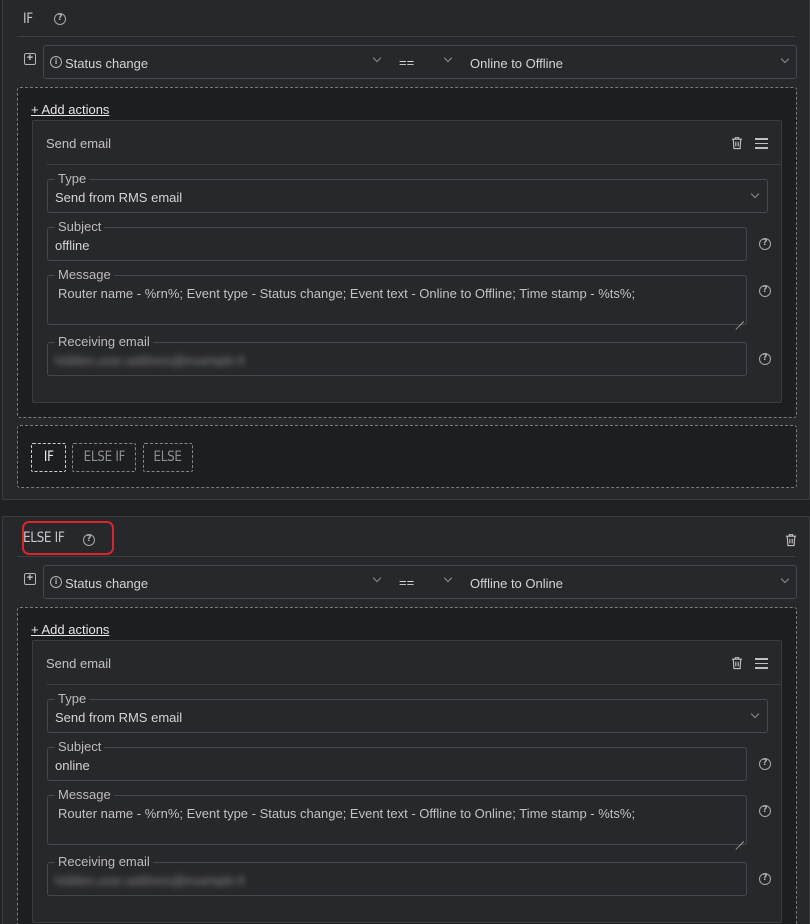 The image size is (810, 924). I want to click on if-header: IF ?, so click(406, 18).